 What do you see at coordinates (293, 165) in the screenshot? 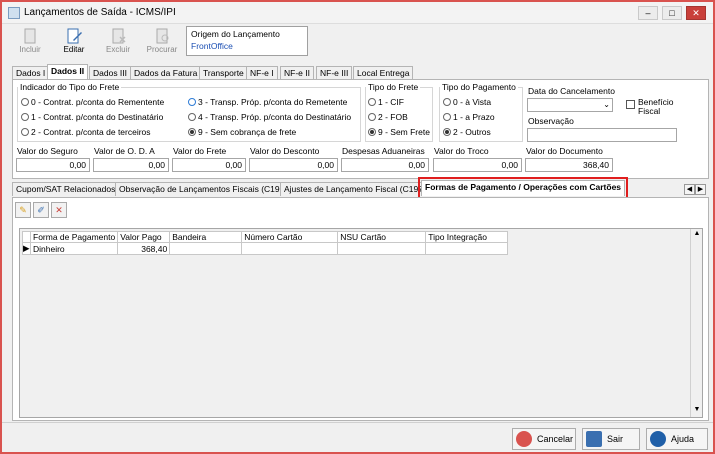
I see `desconto-input: 0,00` at bounding box center [293, 165].